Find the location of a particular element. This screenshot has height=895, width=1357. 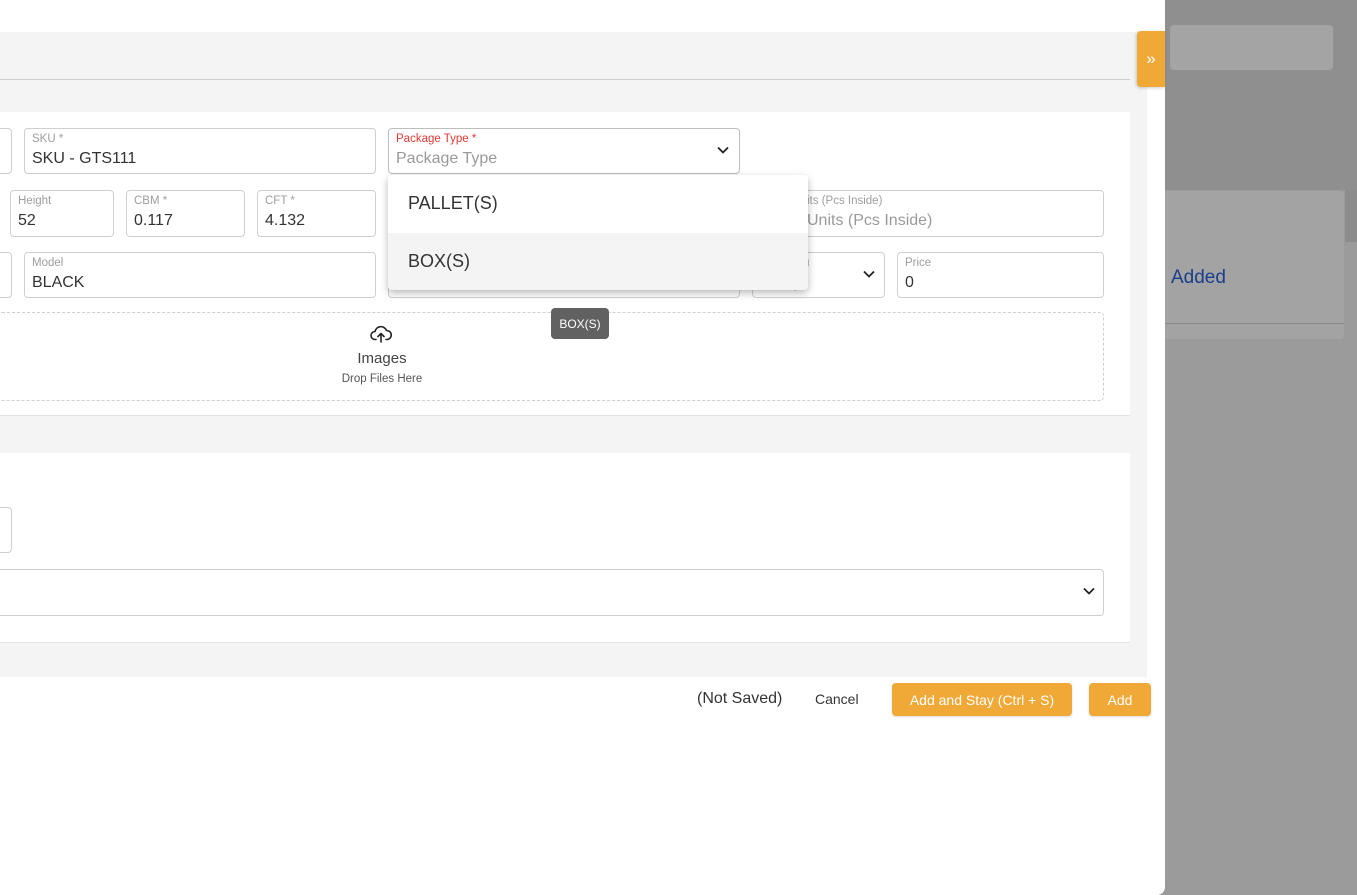

cloud-upload-icon is located at coordinates (381, 334).